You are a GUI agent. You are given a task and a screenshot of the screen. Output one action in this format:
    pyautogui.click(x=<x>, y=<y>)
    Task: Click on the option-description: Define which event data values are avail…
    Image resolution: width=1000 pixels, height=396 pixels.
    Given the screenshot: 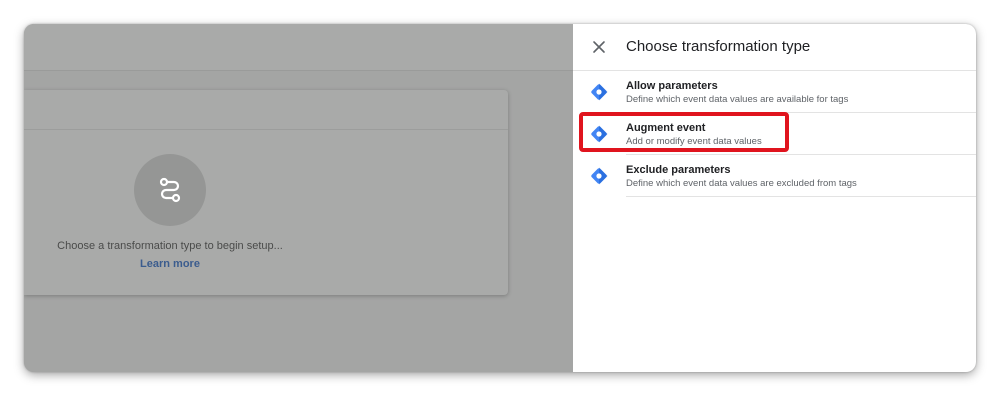 What is the action you would take?
    pyautogui.click(x=737, y=99)
    